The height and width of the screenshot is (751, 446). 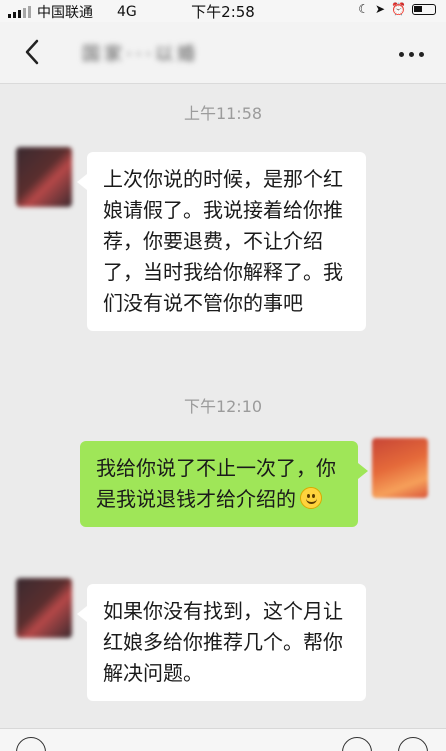 What do you see at coordinates (223, 53) in the screenshot?
I see `chat-header: 国家···以婚` at bounding box center [223, 53].